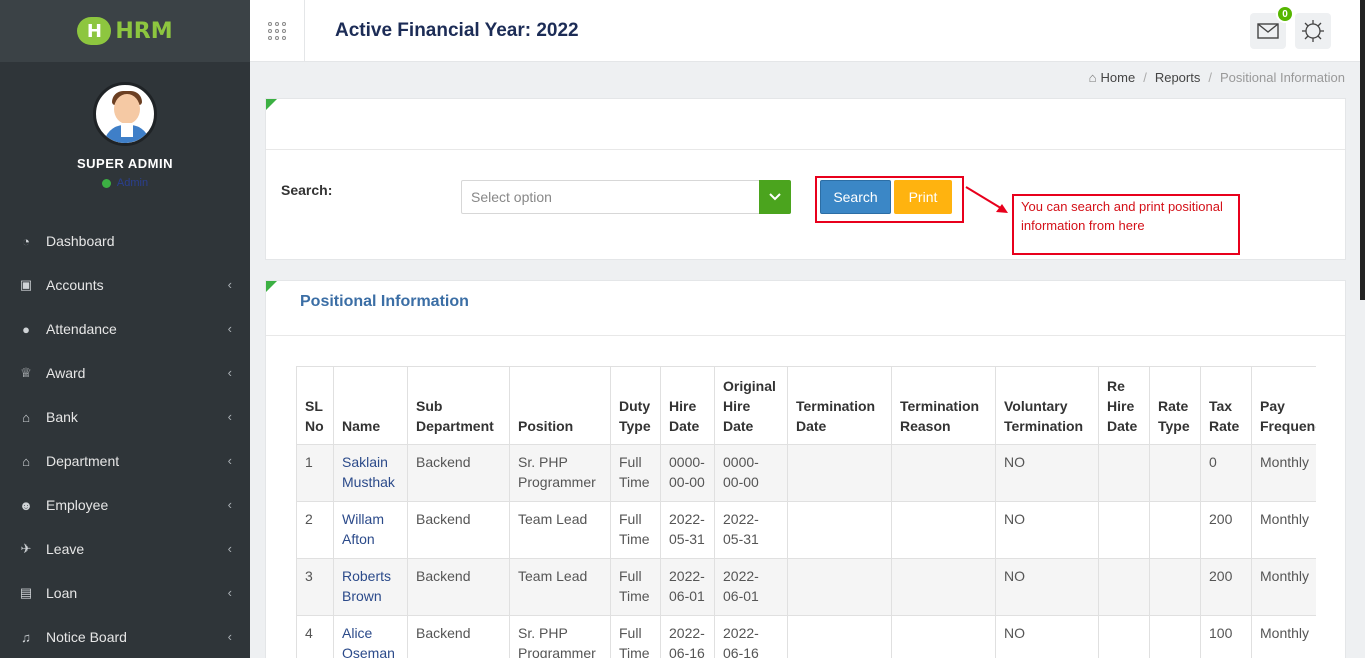 This screenshot has height=658, width=1365. Describe the element at coordinates (560, 636) in the screenshot. I see `table-cell: Sr. PHP Programmer` at that location.